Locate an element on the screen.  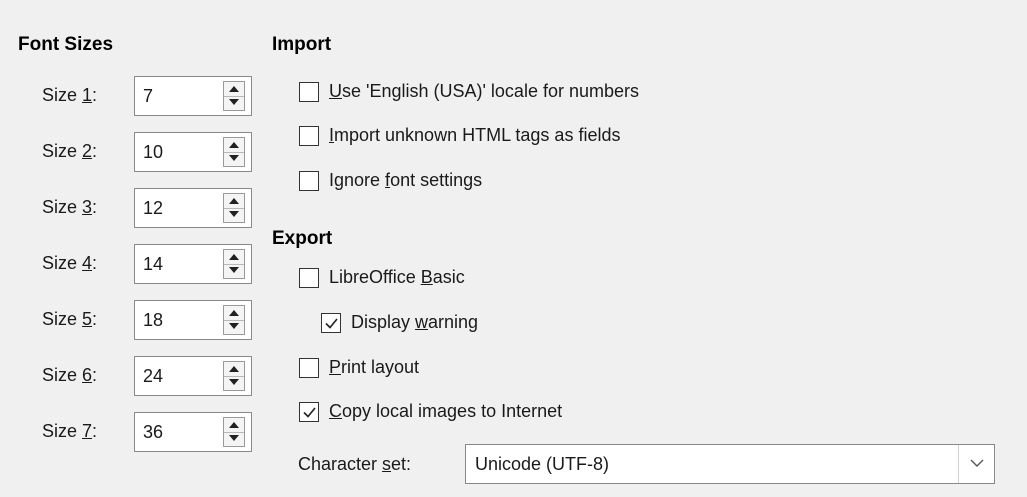
size-3-spinbox: 12 is located at coordinates (193, 208).